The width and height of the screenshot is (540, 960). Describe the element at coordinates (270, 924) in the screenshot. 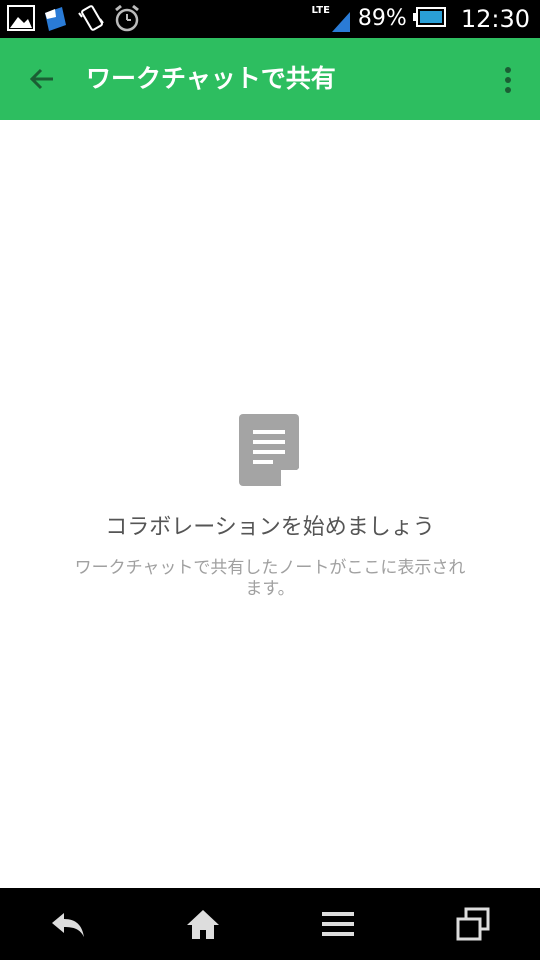

I see `navigation-bar` at that location.